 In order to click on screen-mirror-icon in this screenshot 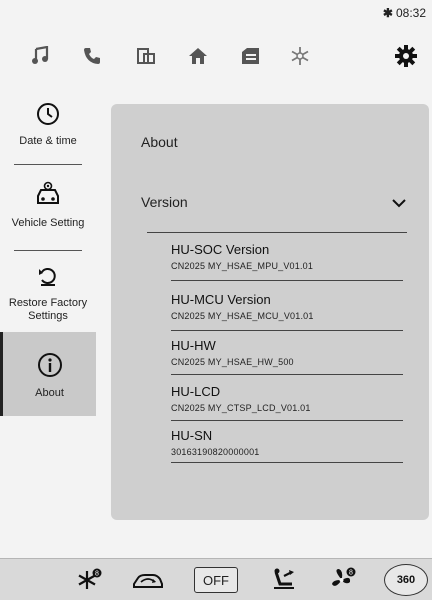, I will do `click(146, 56)`.